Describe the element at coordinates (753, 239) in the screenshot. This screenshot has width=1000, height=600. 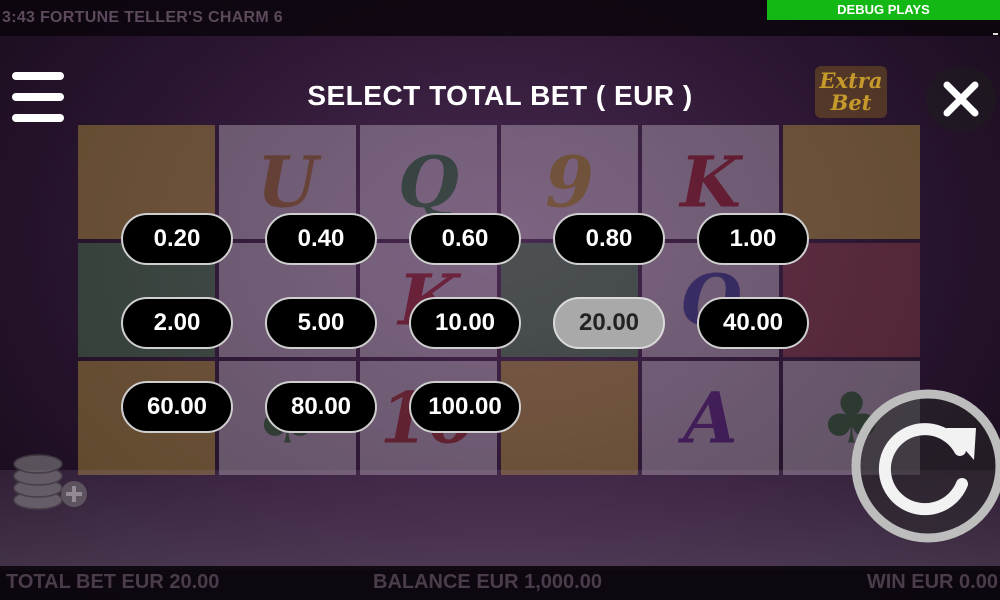
I see `bet-option-button: 1.00` at that location.